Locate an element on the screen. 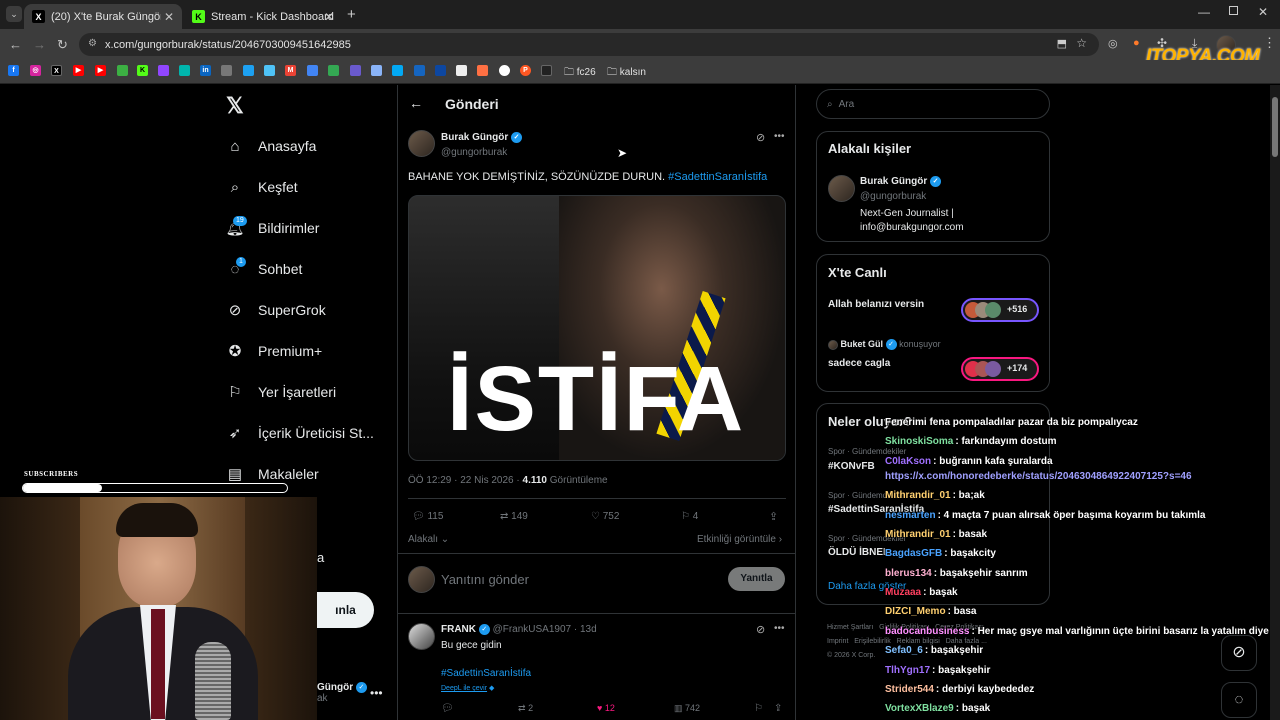  bookmark-gmail-icon: M is located at coordinates (290, 70).